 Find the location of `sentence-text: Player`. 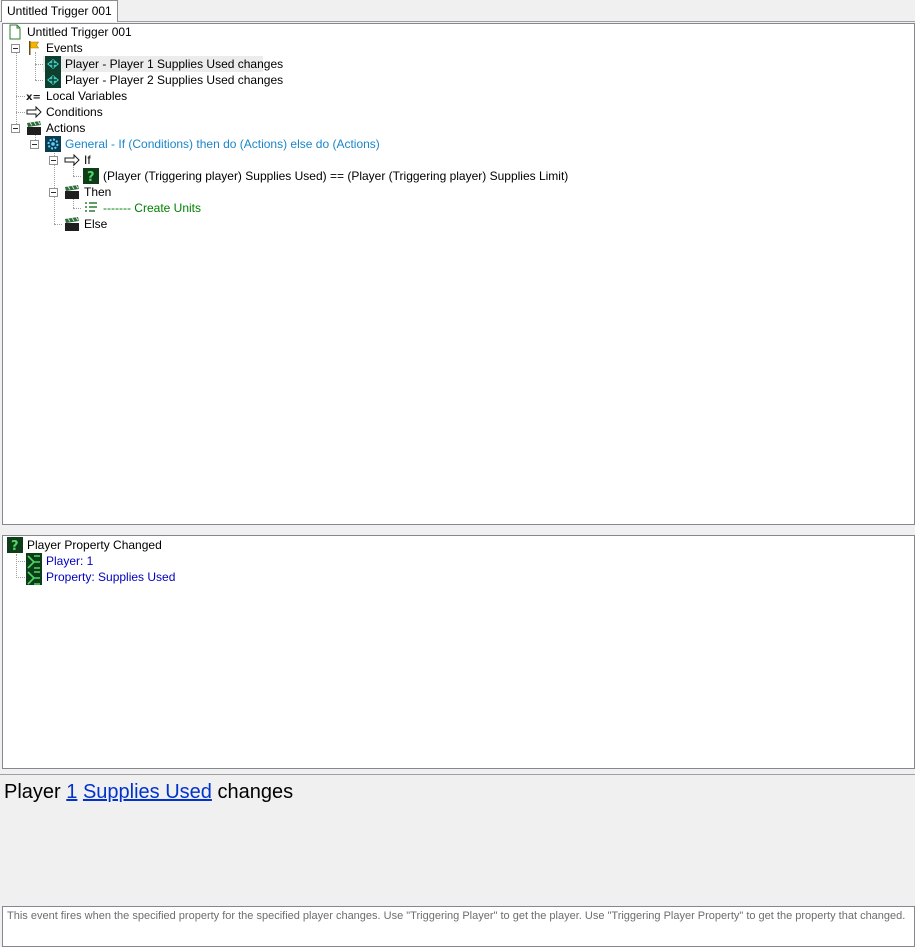

sentence-text: Player is located at coordinates (32, 792).